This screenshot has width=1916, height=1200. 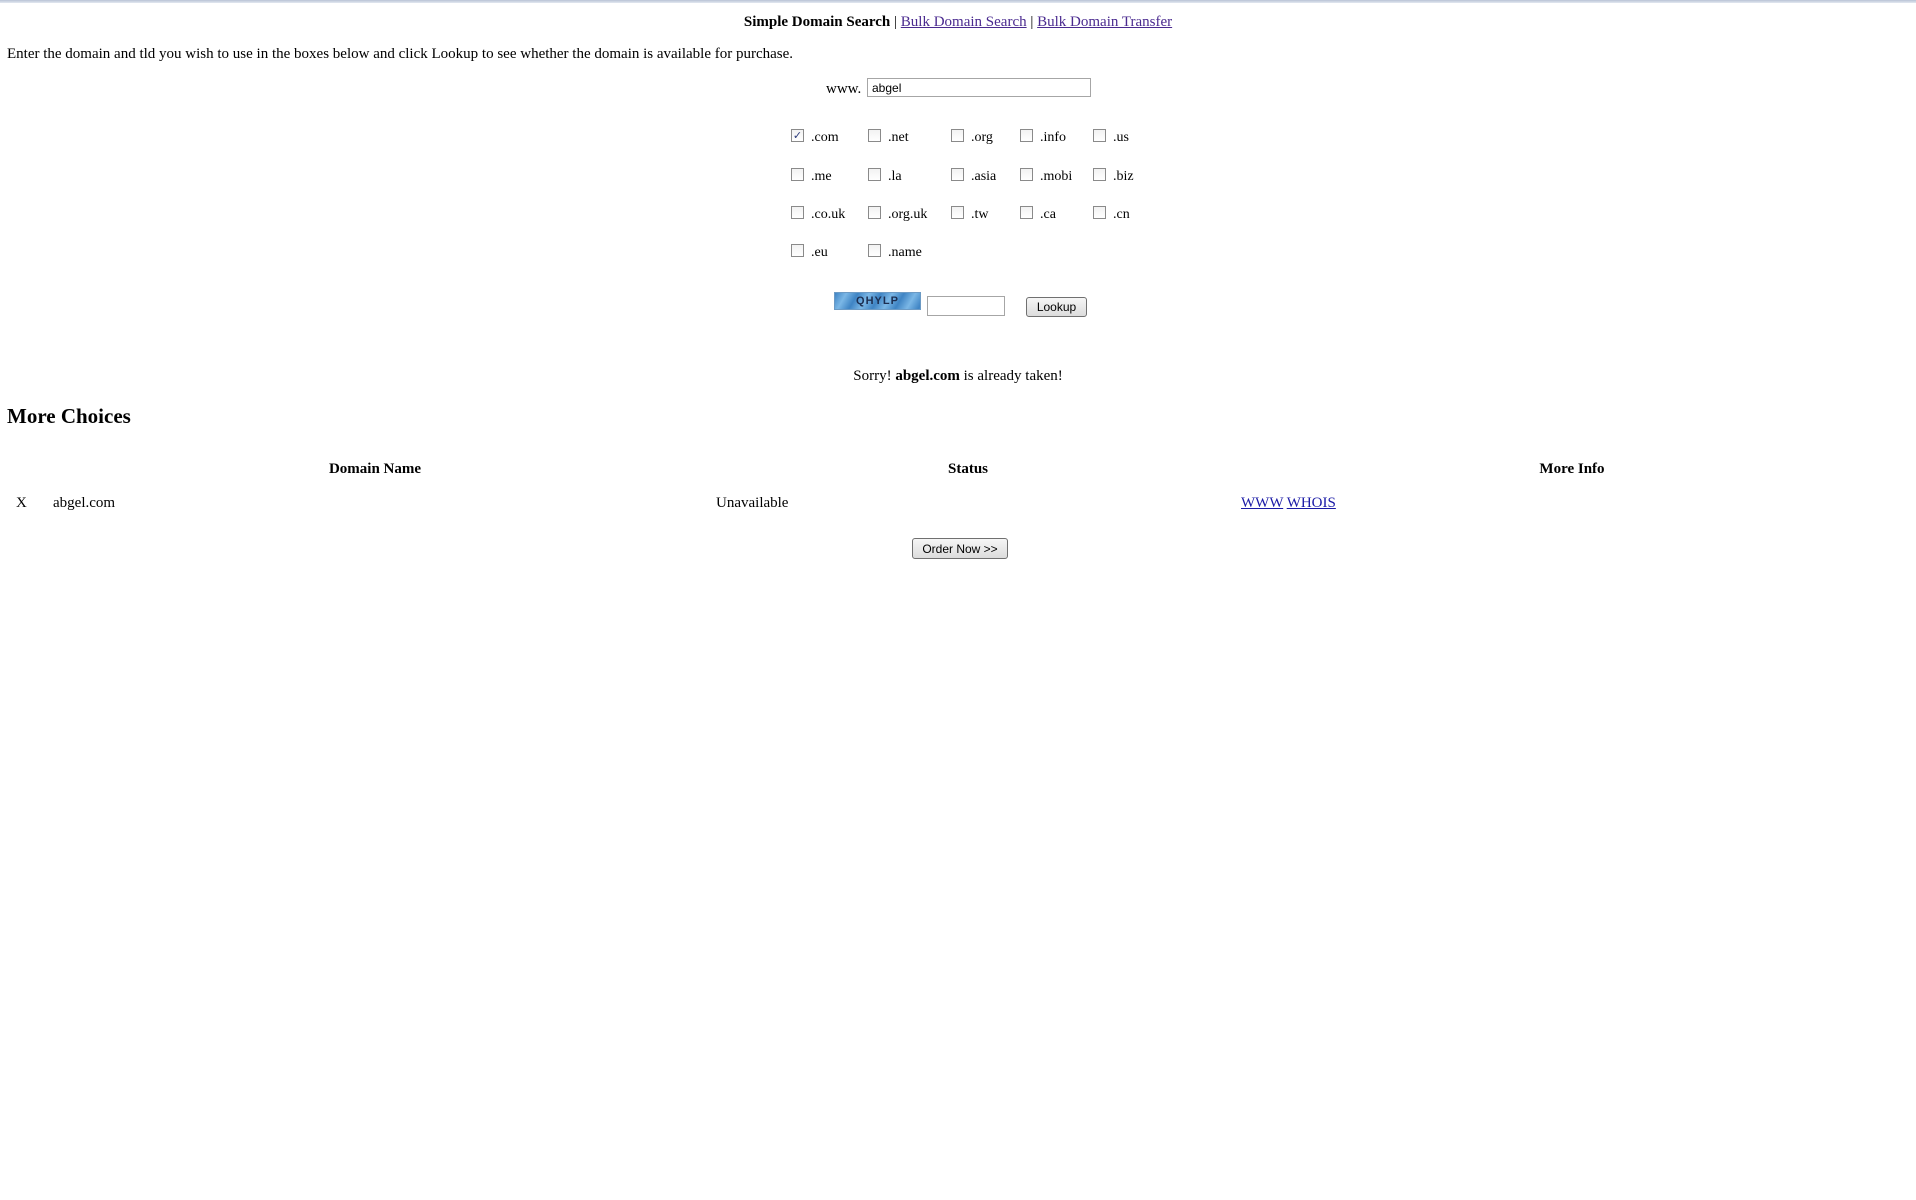 I want to click on tld-checkbox-net, so click(x=874, y=135).